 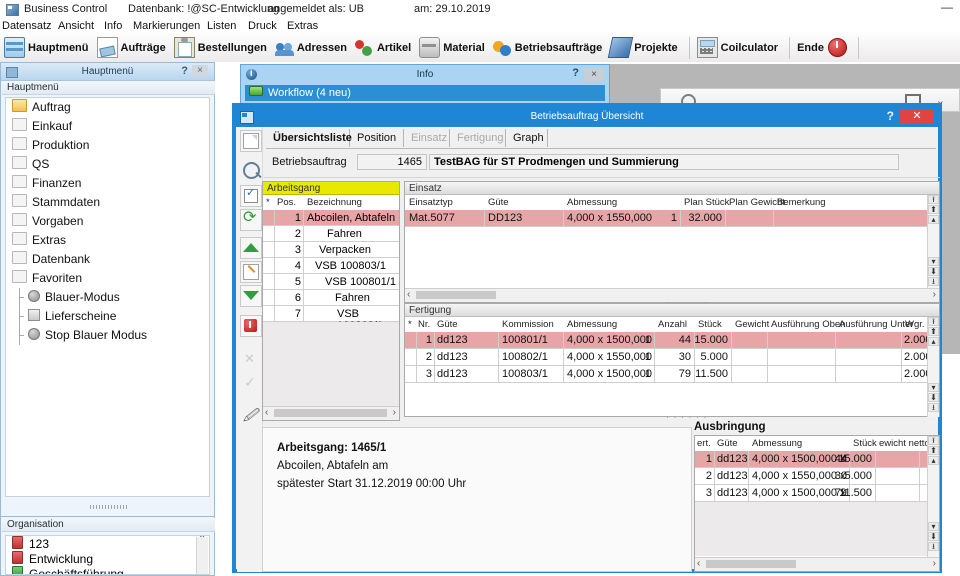 What do you see at coordinates (331, 282) in the screenshot?
I see `table-row: 5 VSB 100801/1` at bounding box center [331, 282].